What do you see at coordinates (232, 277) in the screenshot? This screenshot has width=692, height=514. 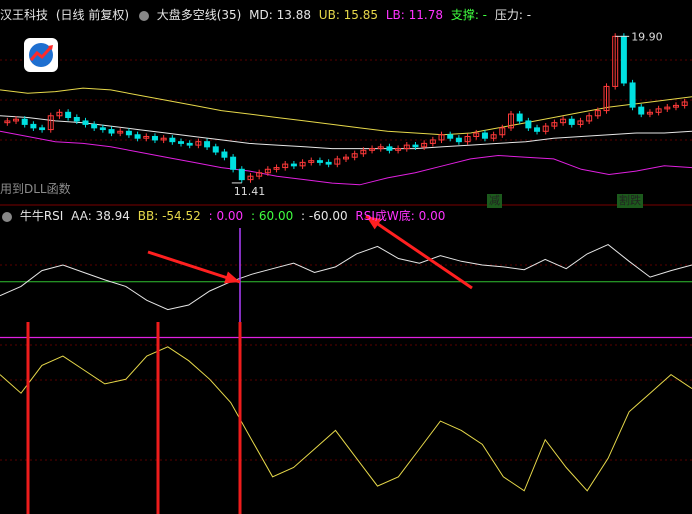 I see `arrow-left-head` at bounding box center [232, 277].